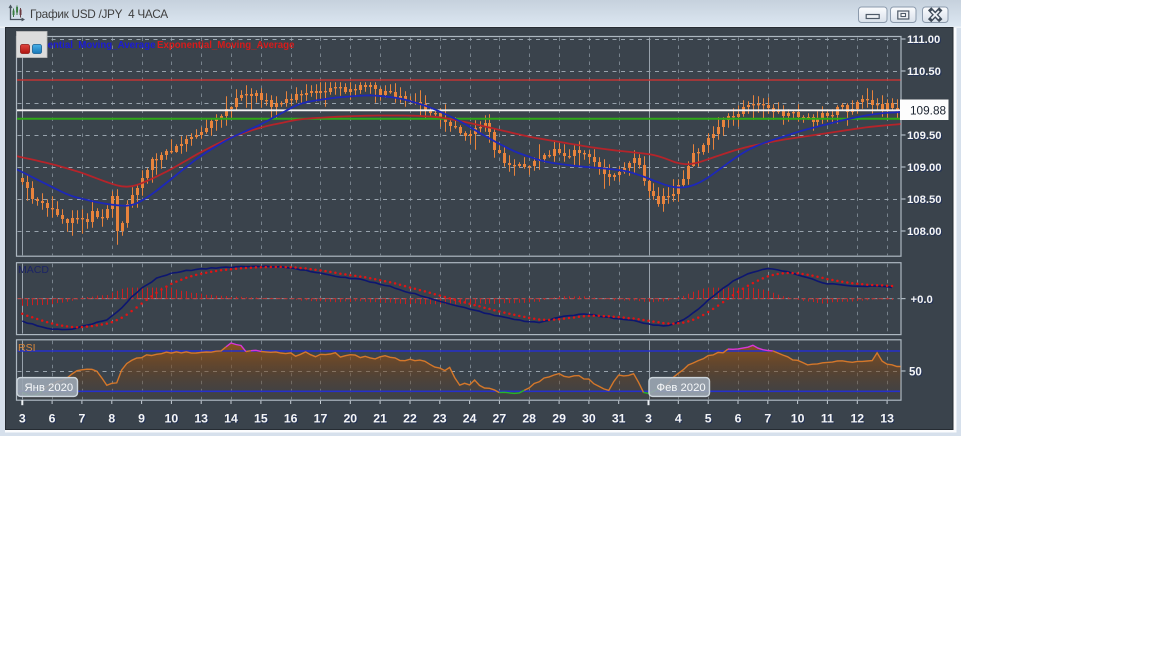  What do you see at coordinates (681, 388) in the screenshot?
I see `svg-text: Фев 2020` at bounding box center [681, 388].